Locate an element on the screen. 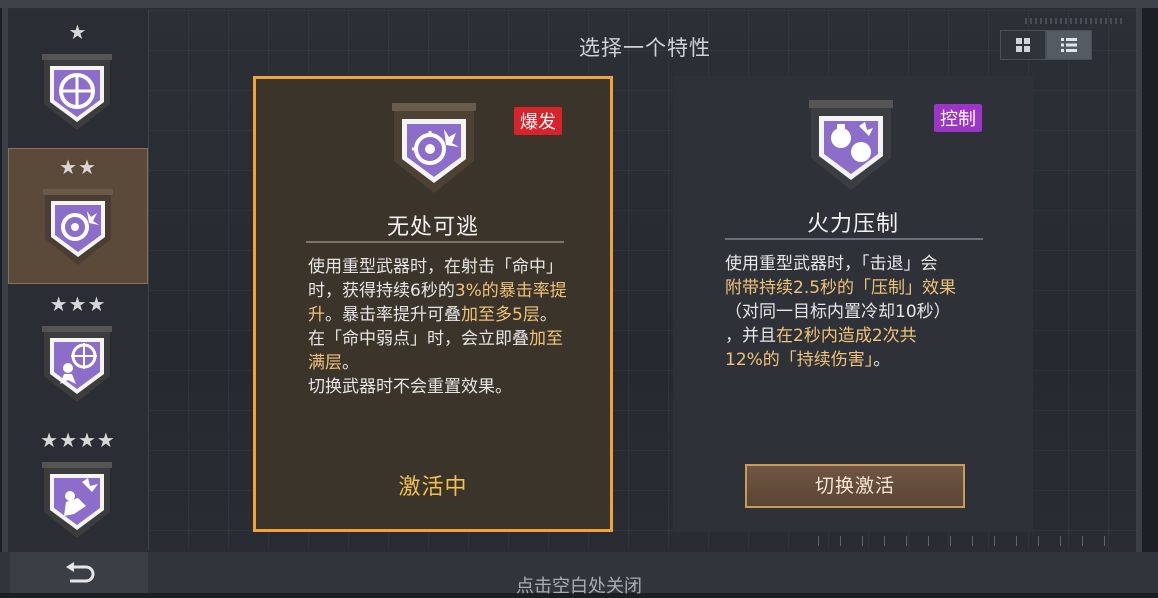 The height and width of the screenshot is (598, 1158). top-edge is located at coordinates (579, 4).